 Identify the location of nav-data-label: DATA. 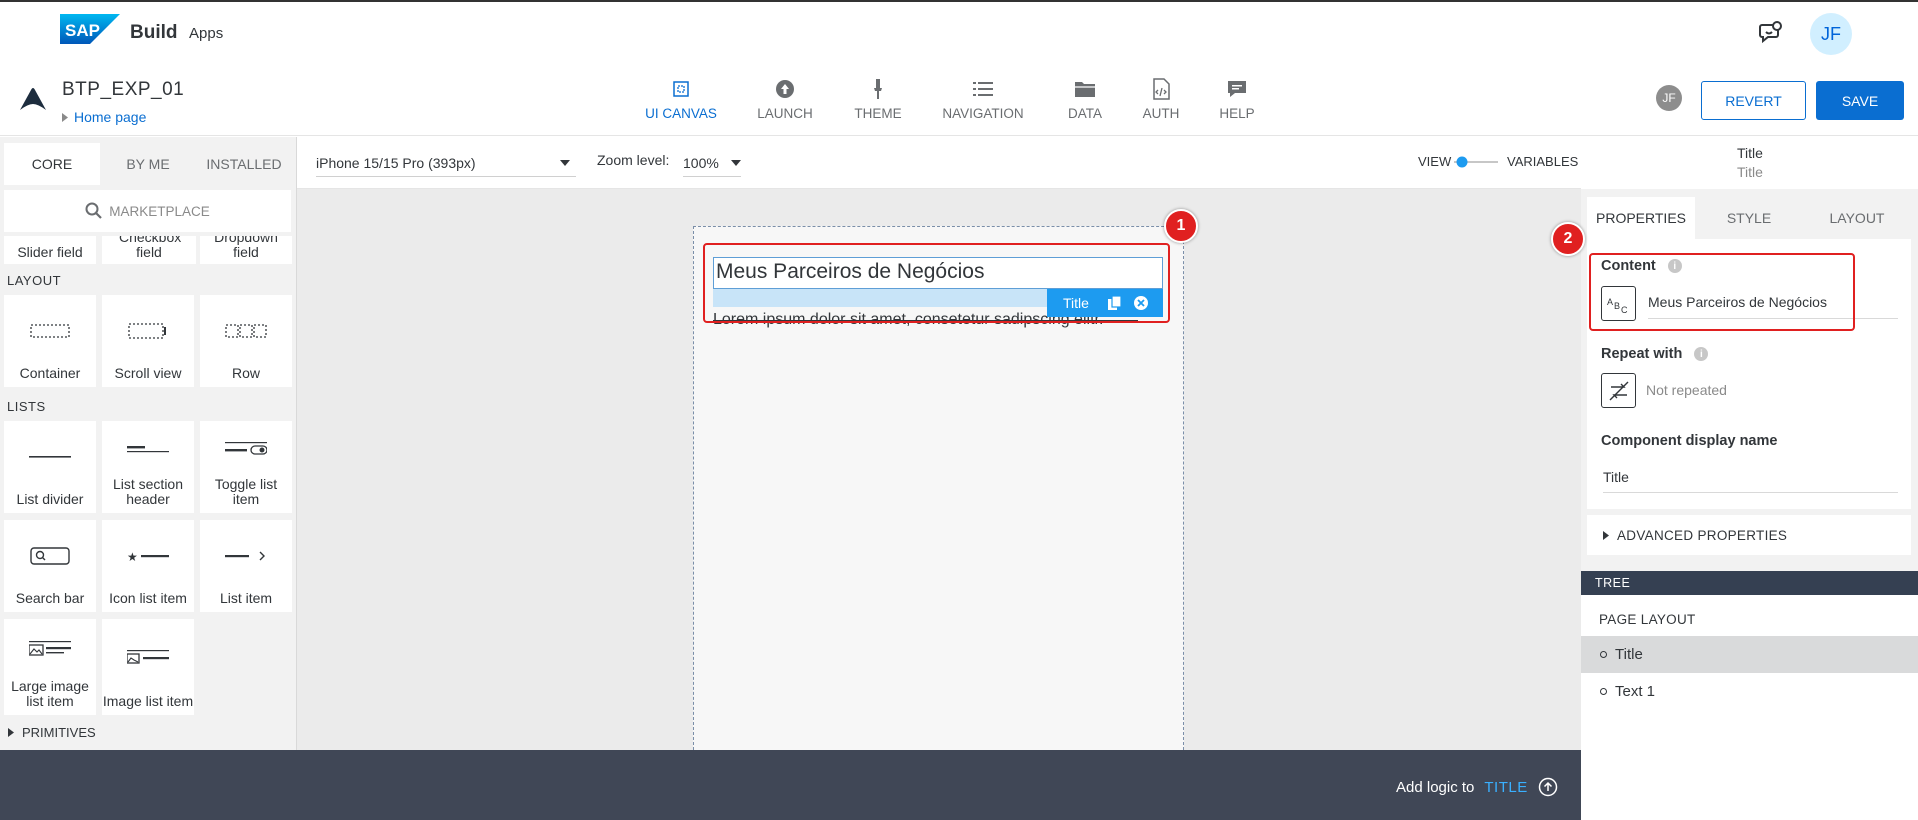
(1084, 113).